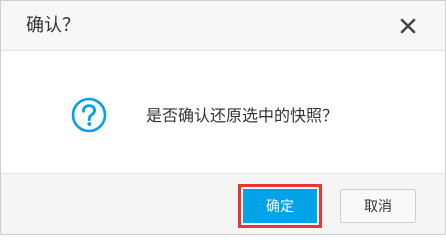 The height and width of the screenshot is (240, 446). I want to click on confirm-button: 确定, so click(280, 206).